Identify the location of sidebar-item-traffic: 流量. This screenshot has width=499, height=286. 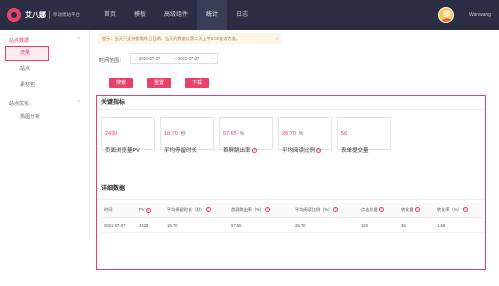
(27, 53).